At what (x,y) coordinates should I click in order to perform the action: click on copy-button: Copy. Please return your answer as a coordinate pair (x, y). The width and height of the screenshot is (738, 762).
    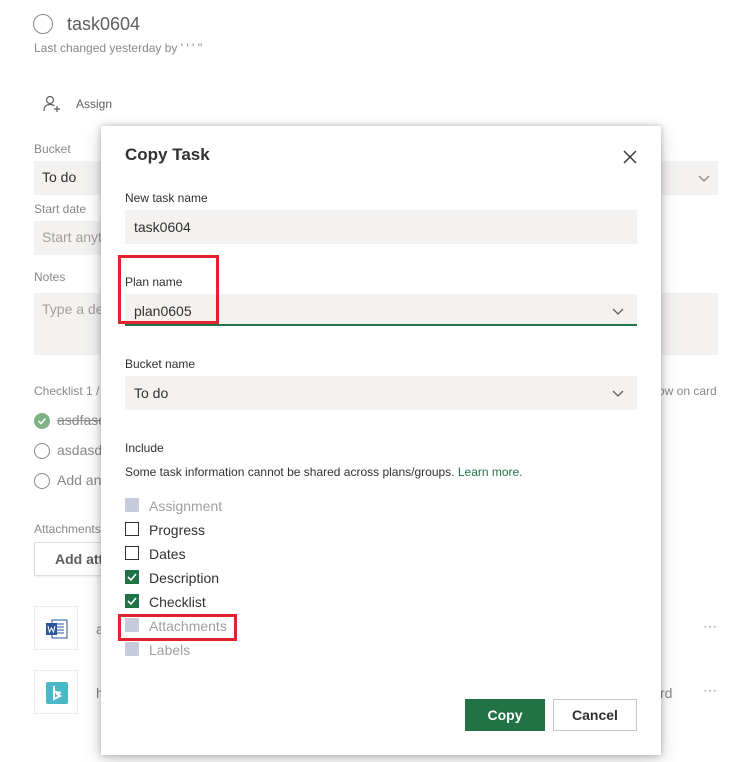
    Looking at the image, I should click on (505, 715).